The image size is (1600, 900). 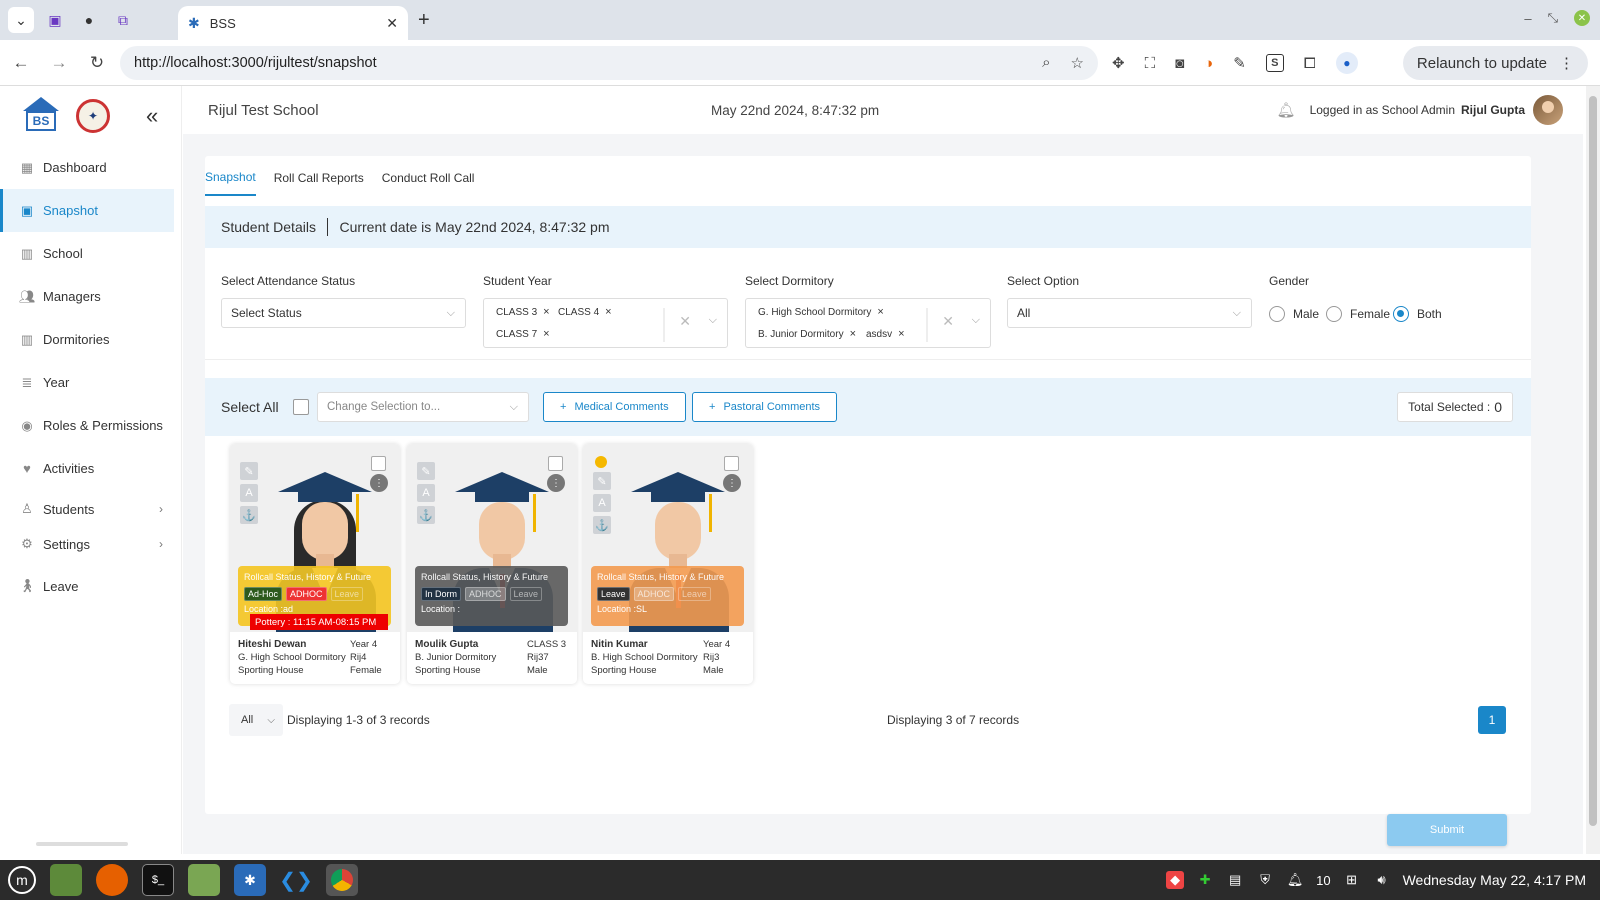 What do you see at coordinates (230, 178) in the screenshot?
I see `tab-snapshot: Snapshot` at bounding box center [230, 178].